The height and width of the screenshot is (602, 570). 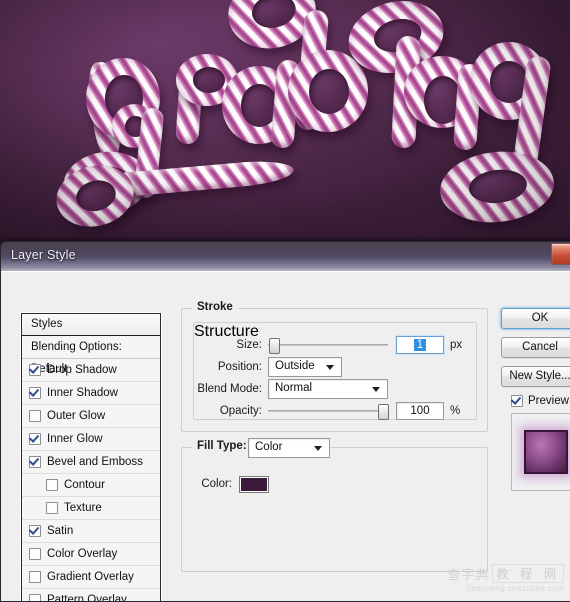 What do you see at coordinates (269, 447) in the screenshot?
I see `fill-type-value: Color` at bounding box center [269, 447].